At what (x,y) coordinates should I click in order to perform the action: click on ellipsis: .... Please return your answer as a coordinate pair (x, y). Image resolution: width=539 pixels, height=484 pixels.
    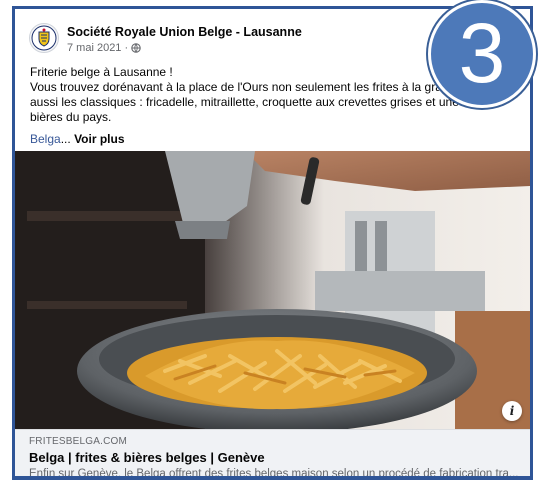
    Looking at the image, I should click on (65, 139).